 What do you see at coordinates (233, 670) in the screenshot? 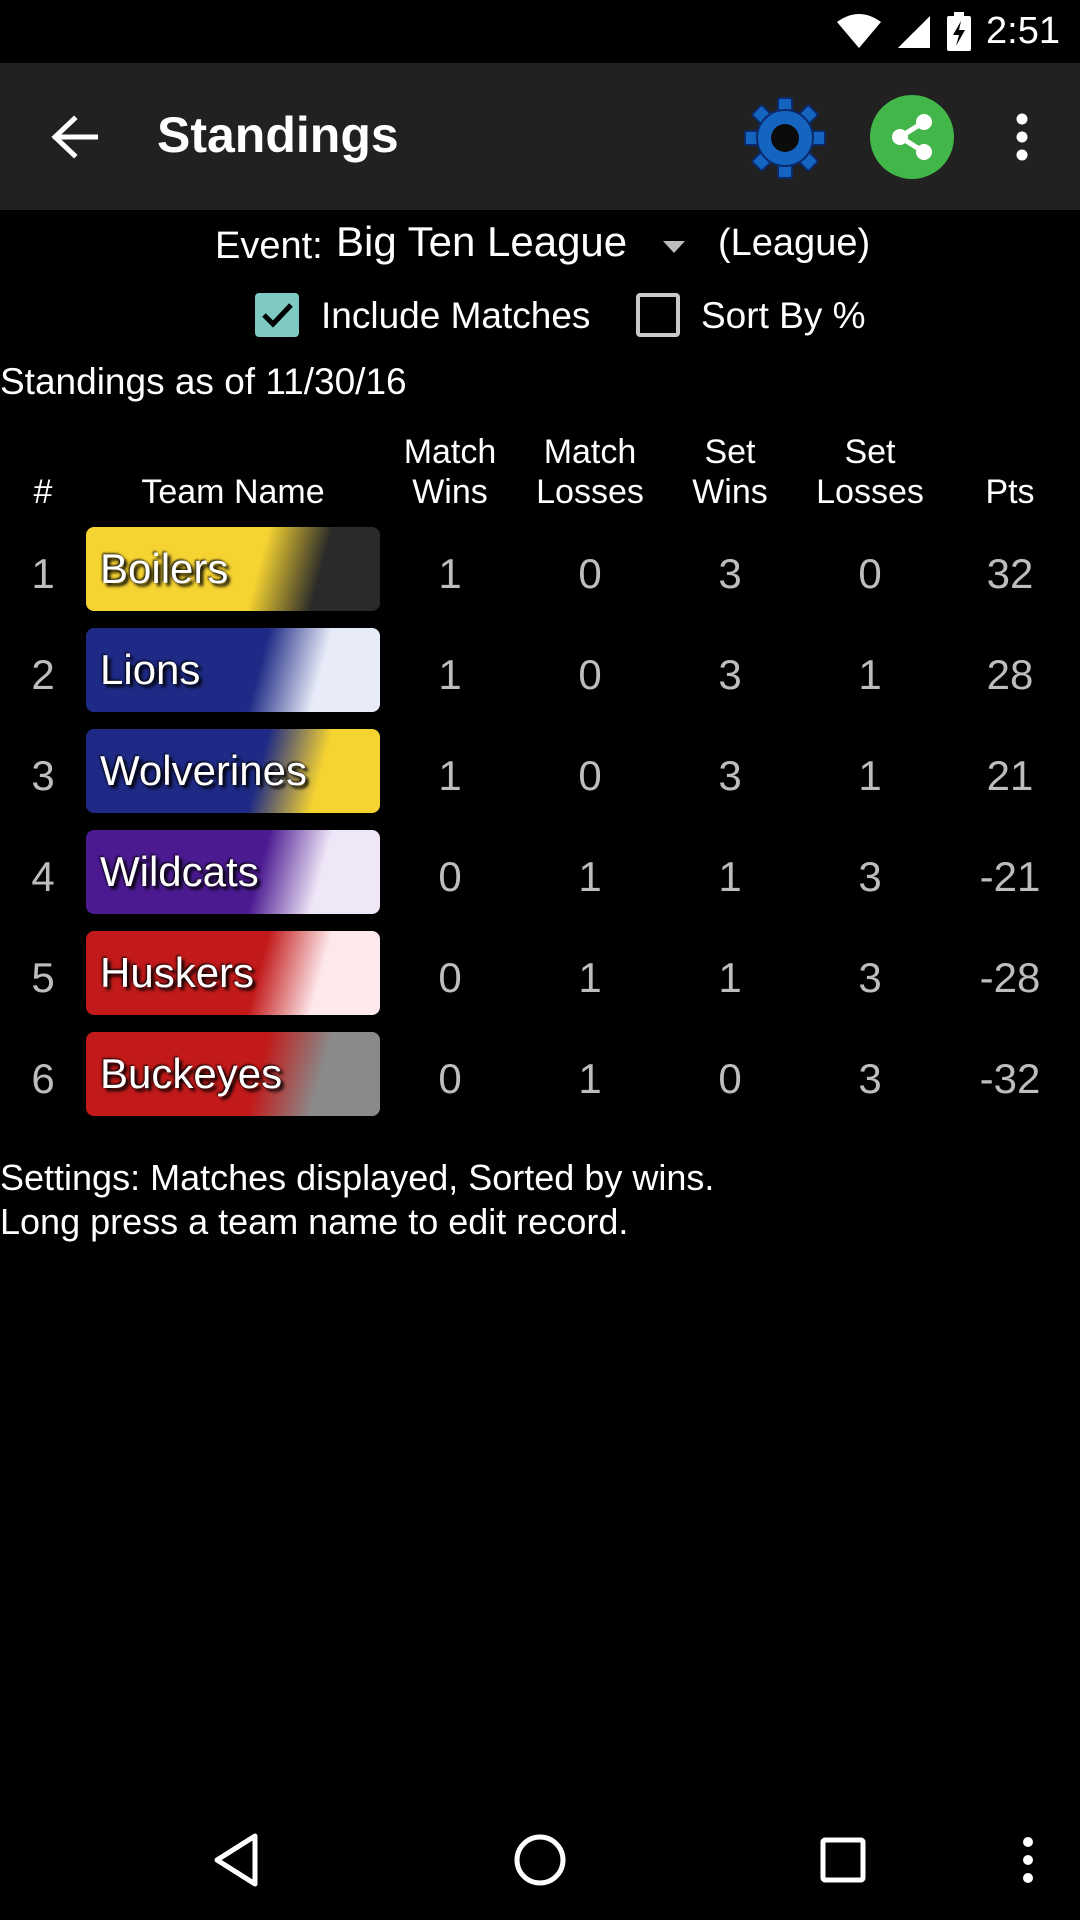
I see `team-name-lions: Lions` at bounding box center [233, 670].